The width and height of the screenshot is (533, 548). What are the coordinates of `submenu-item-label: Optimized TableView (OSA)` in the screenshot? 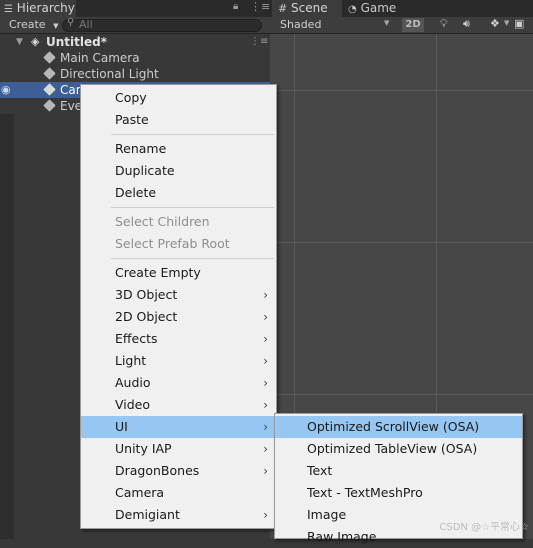 It's located at (392, 448).